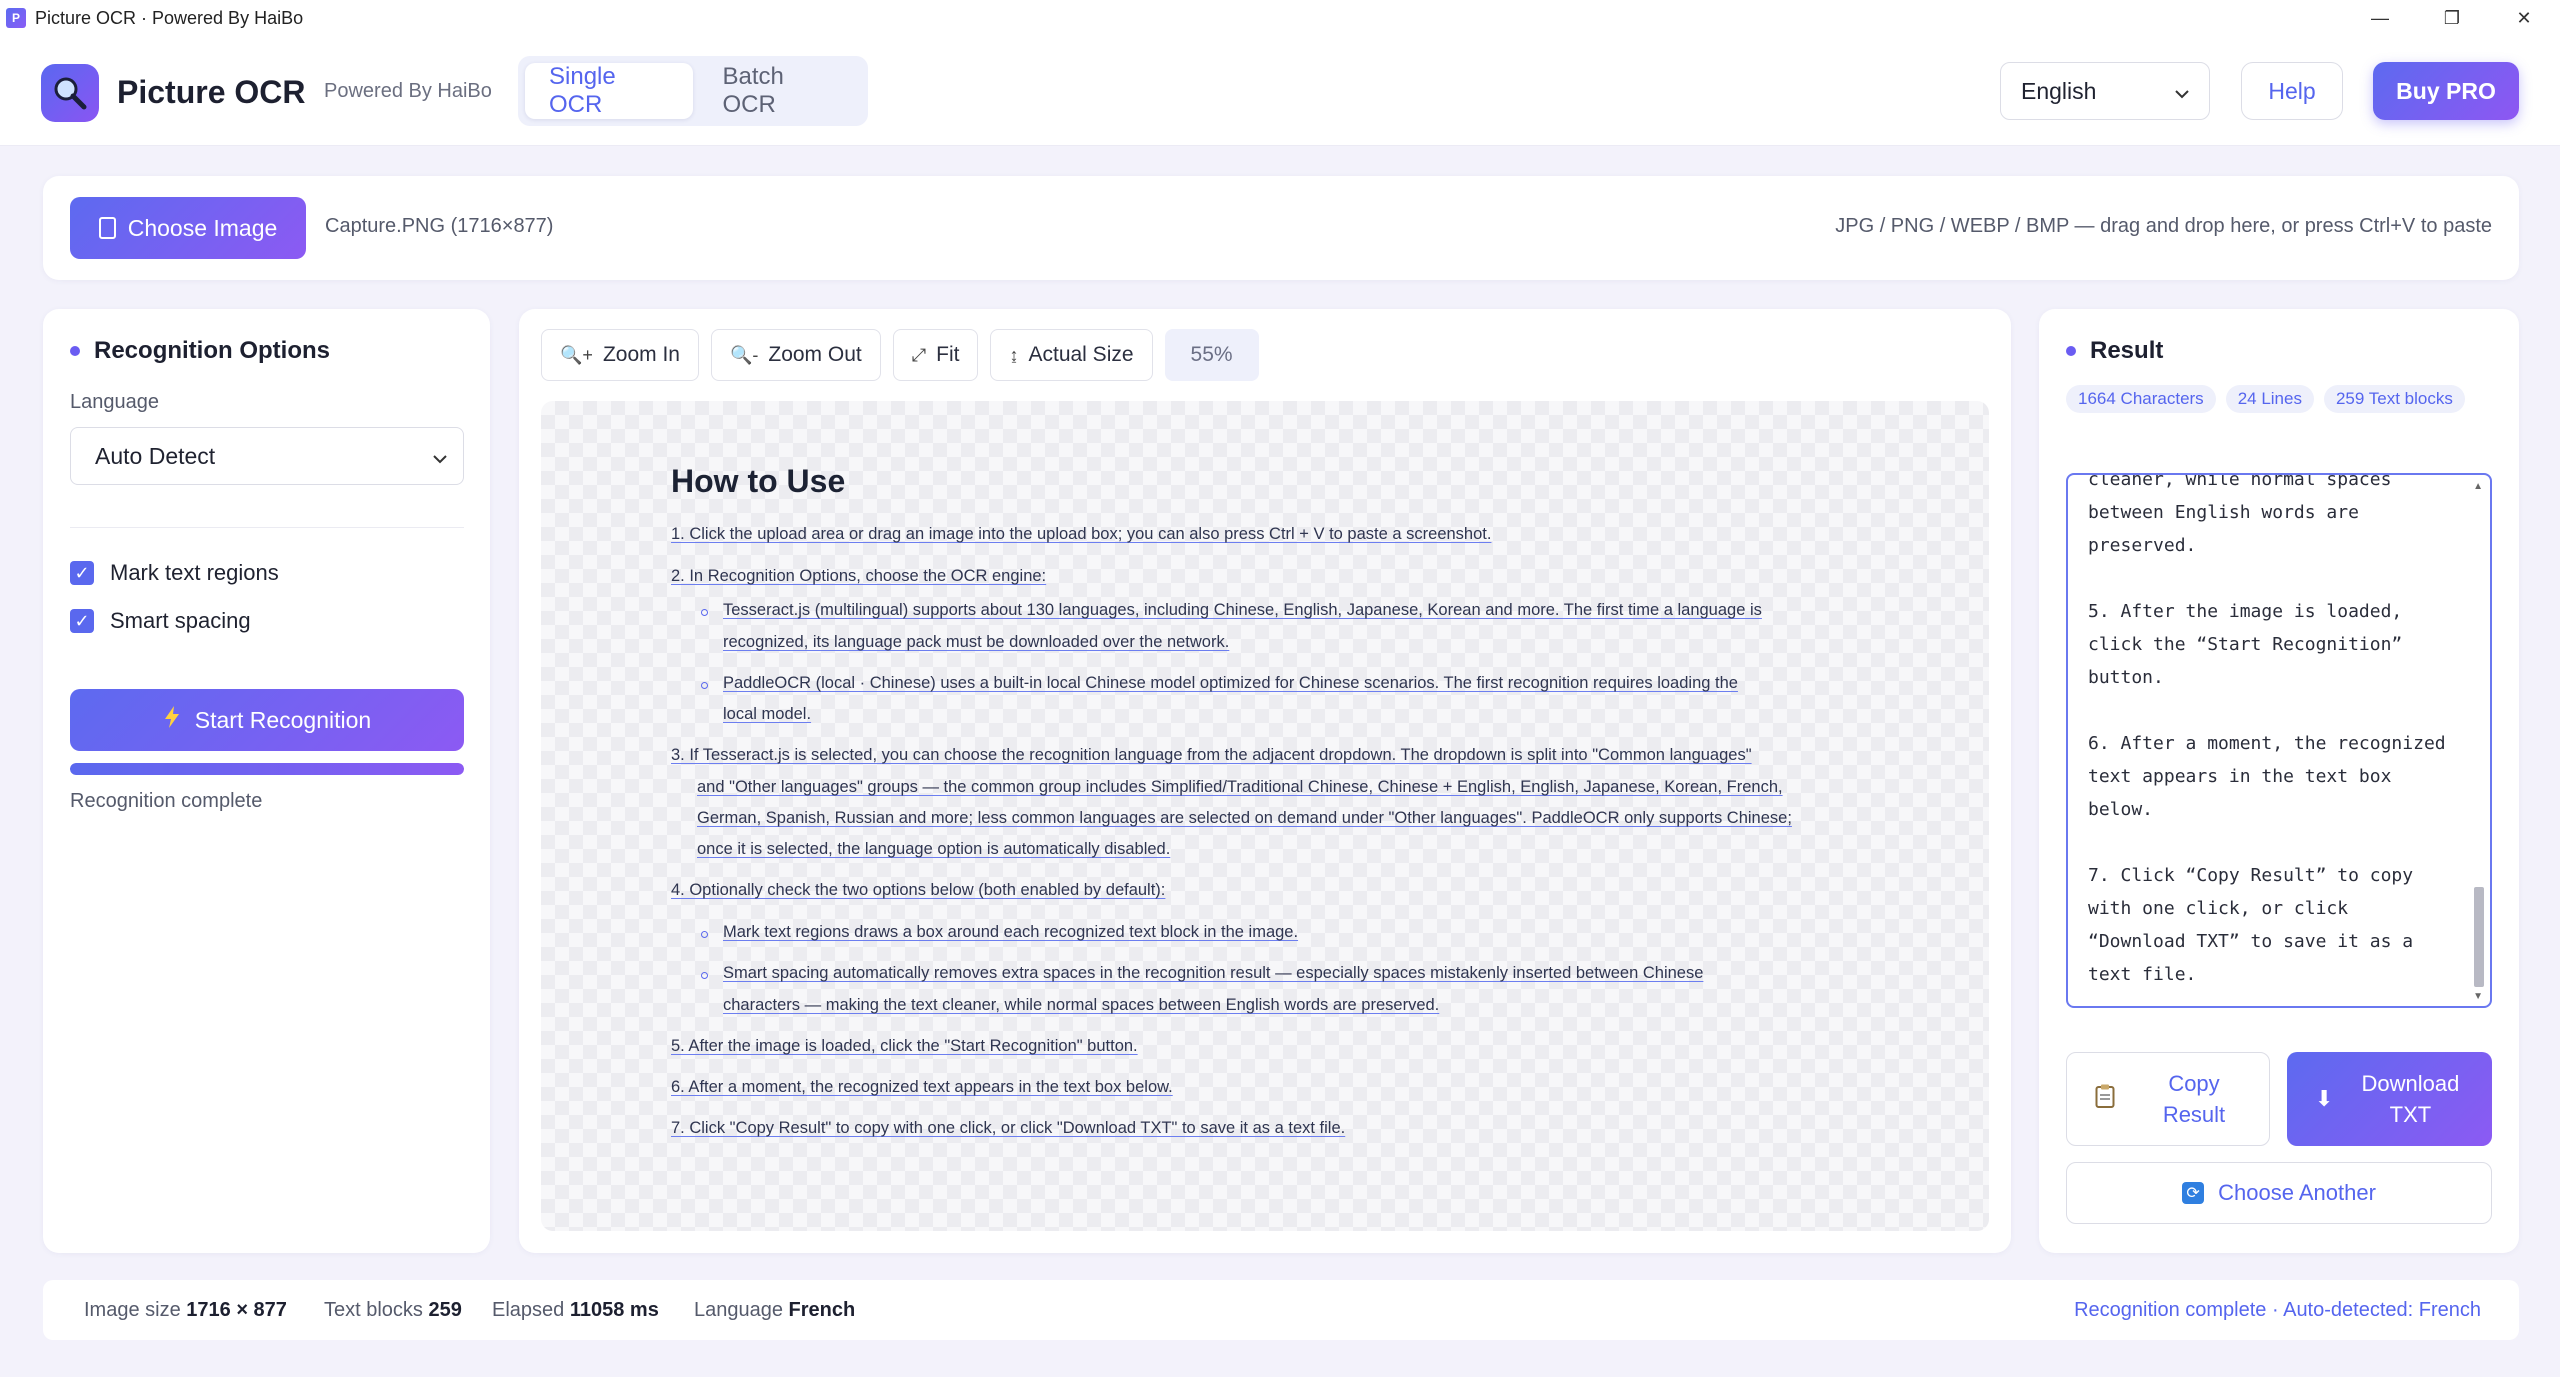 The height and width of the screenshot is (1377, 2560). Describe the element at coordinates (2479, 740) in the screenshot. I see `result-scrollbar: ▲ ▼` at that location.